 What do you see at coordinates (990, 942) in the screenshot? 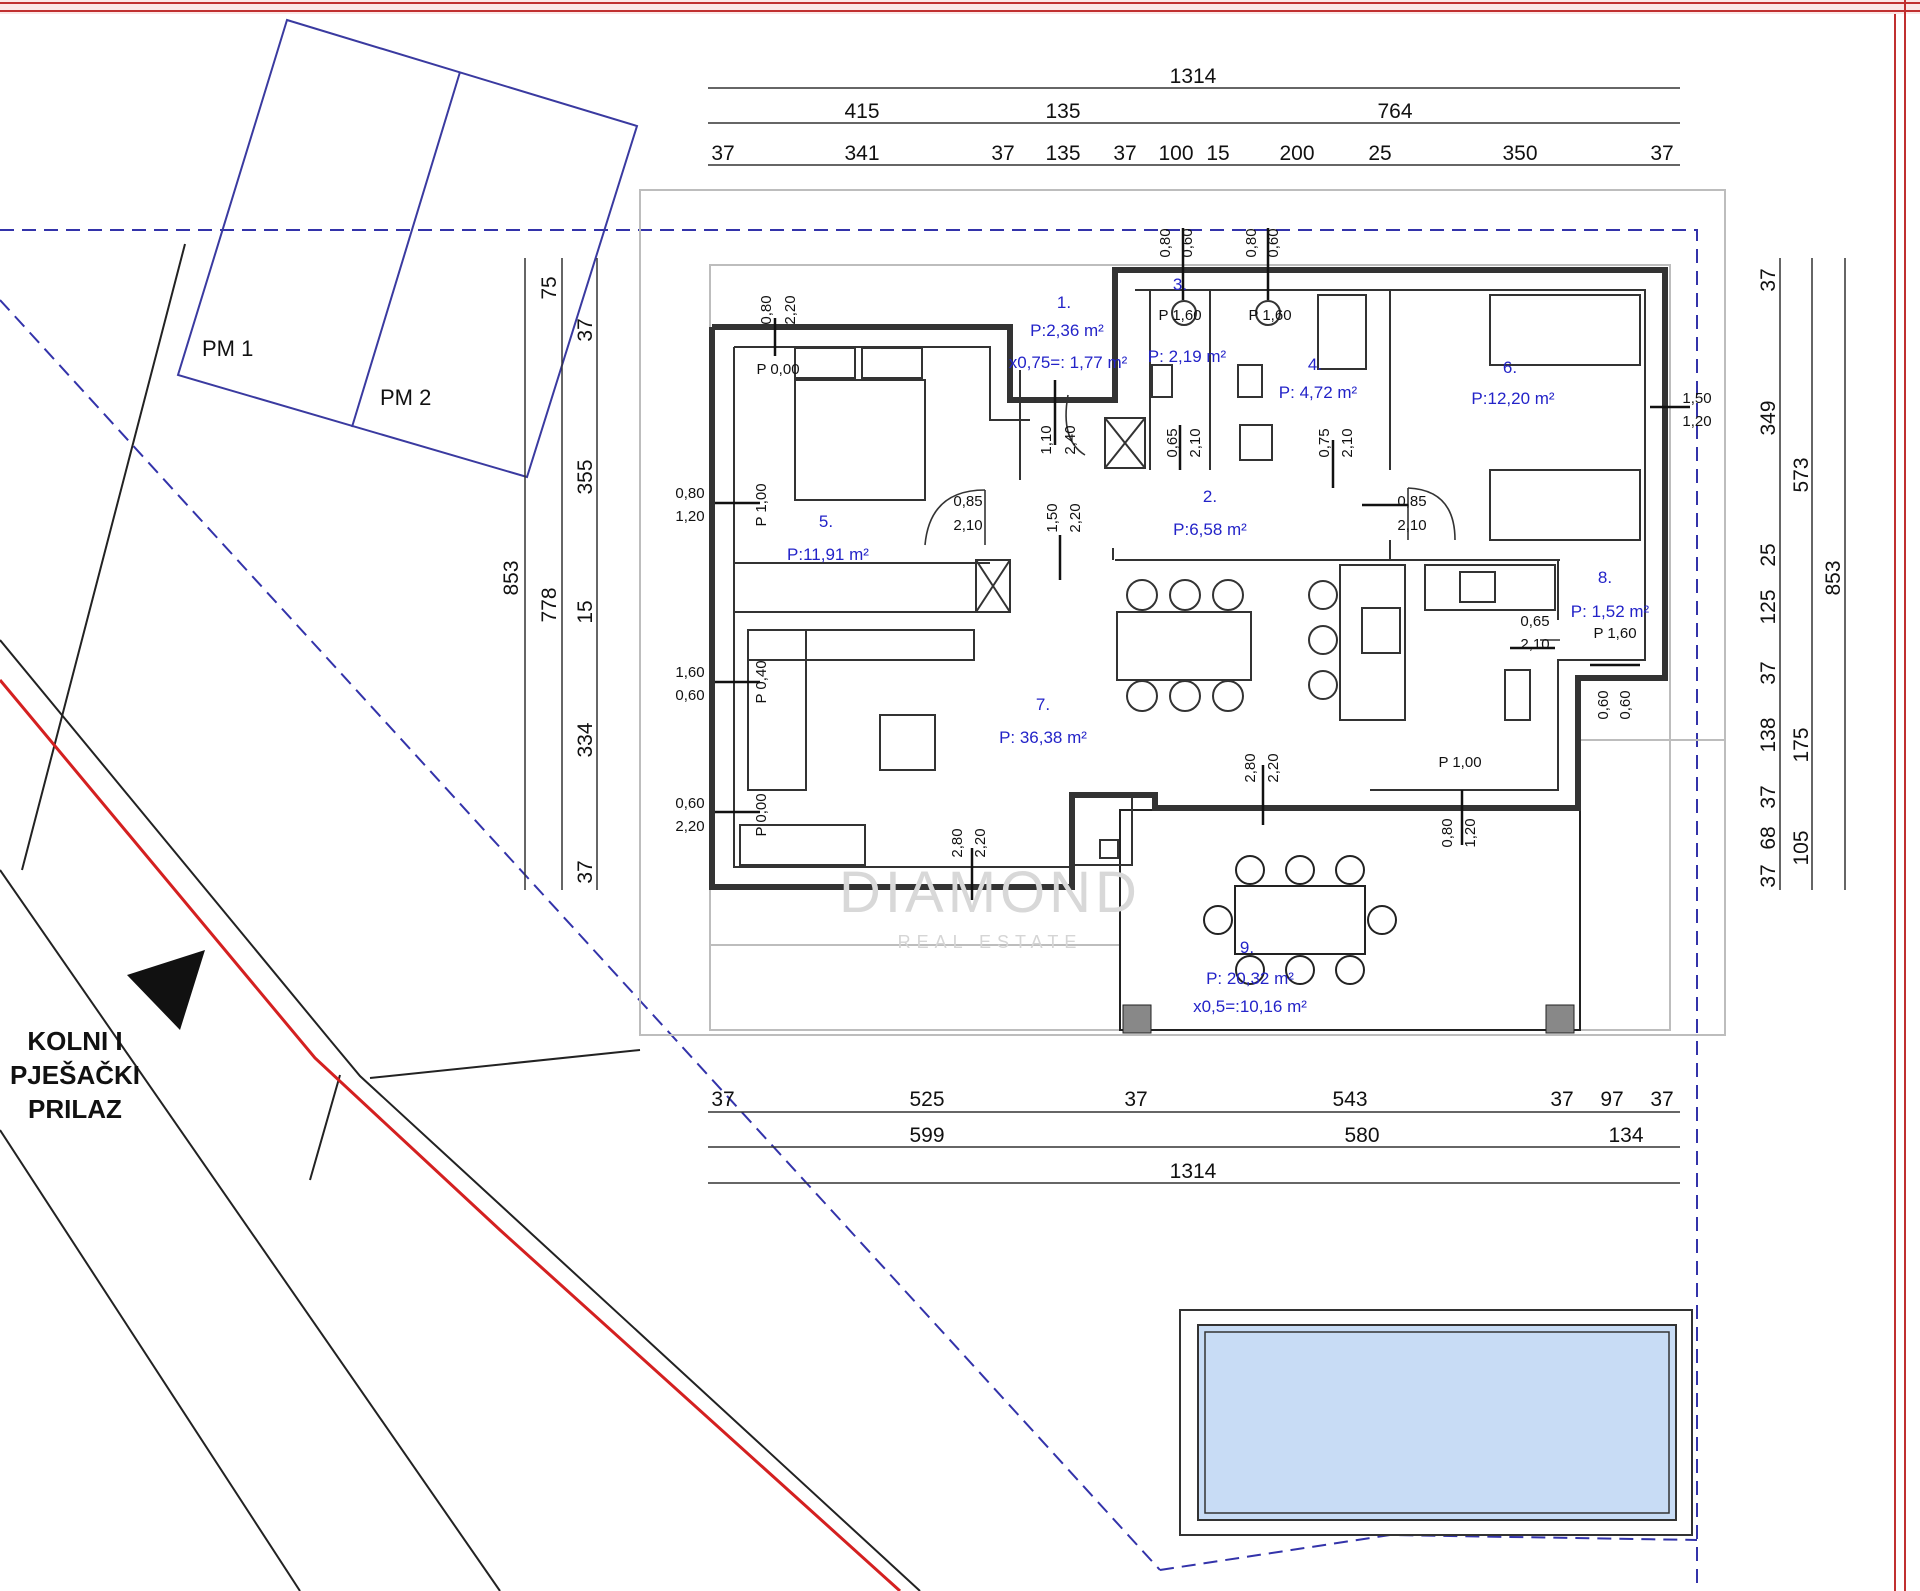
I see `svg-text: REAL ESTATE` at bounding box center [990, 942].